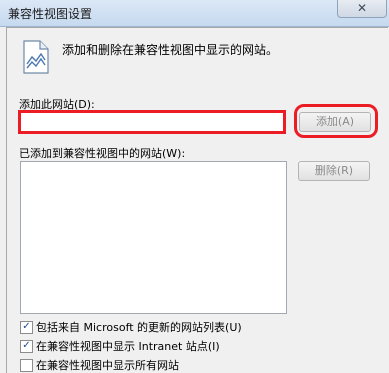 The image size is (389, 373). I want to click on checkbox-intranet: ✓, so click(26, 346).